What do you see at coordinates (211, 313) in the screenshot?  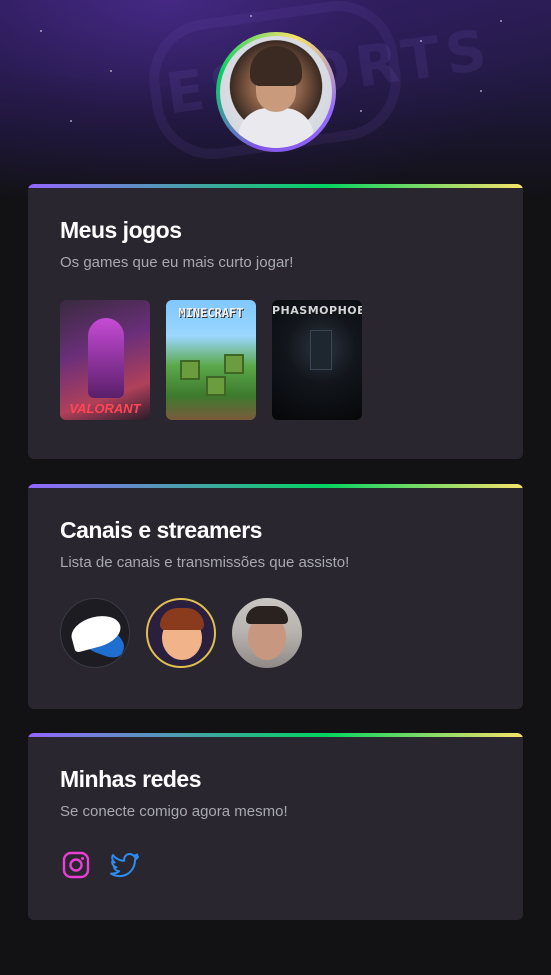 I see `game-title-minecraft: MINECRAFT` at bounding box center [211, 313].